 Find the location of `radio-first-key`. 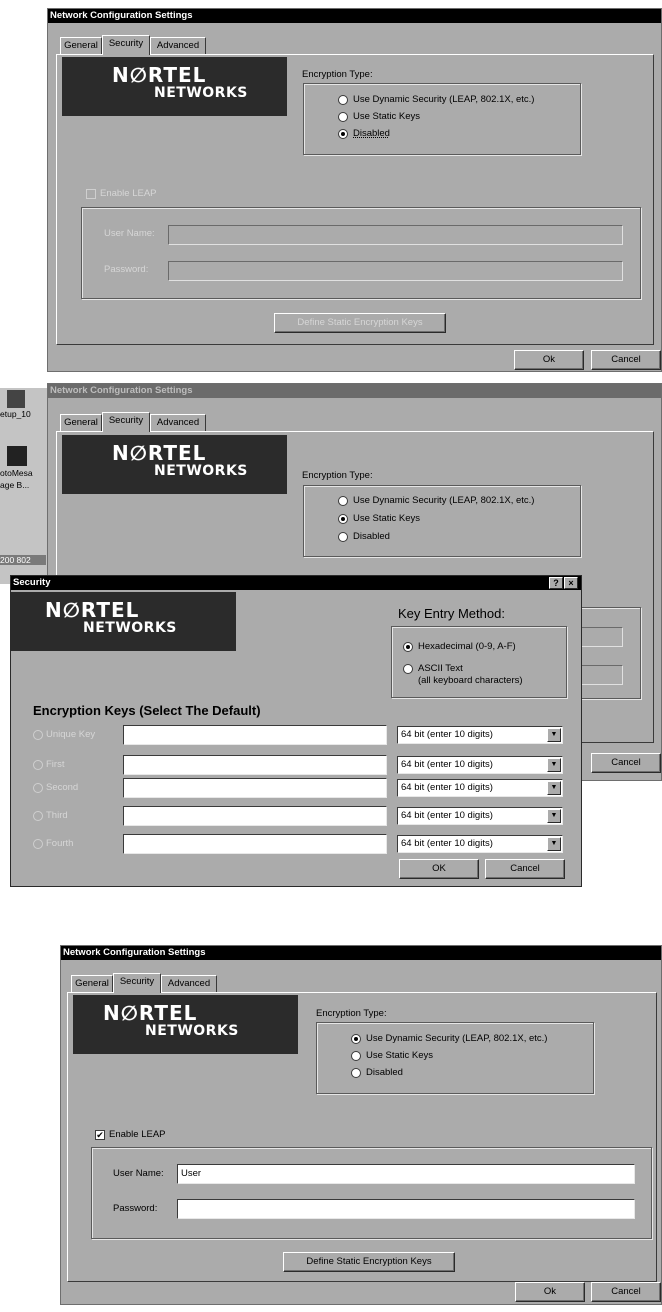

radio-first-key is located at coordinates (38, 765).